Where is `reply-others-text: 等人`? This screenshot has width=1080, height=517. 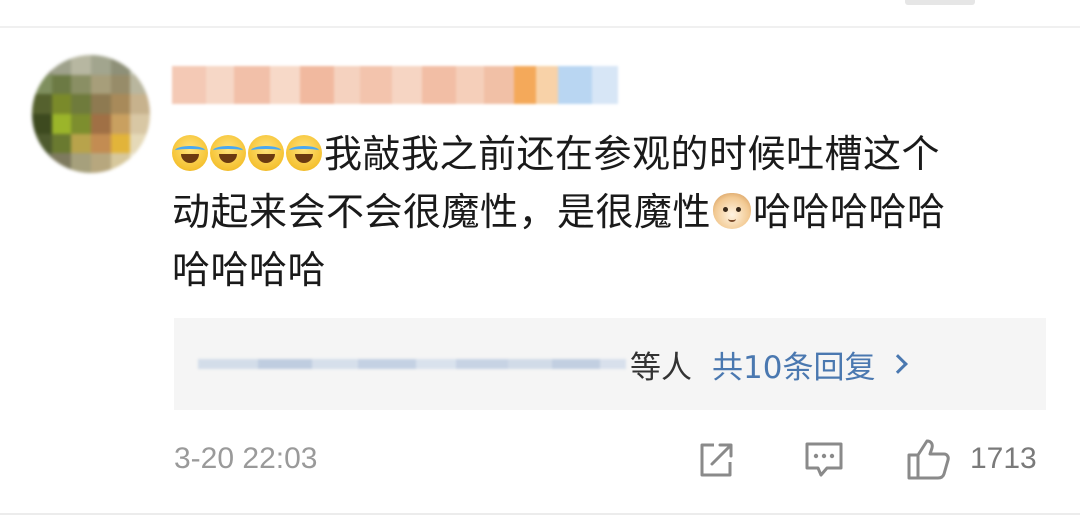
reply-others-text: 等人 is located at coordinates (661, 367).